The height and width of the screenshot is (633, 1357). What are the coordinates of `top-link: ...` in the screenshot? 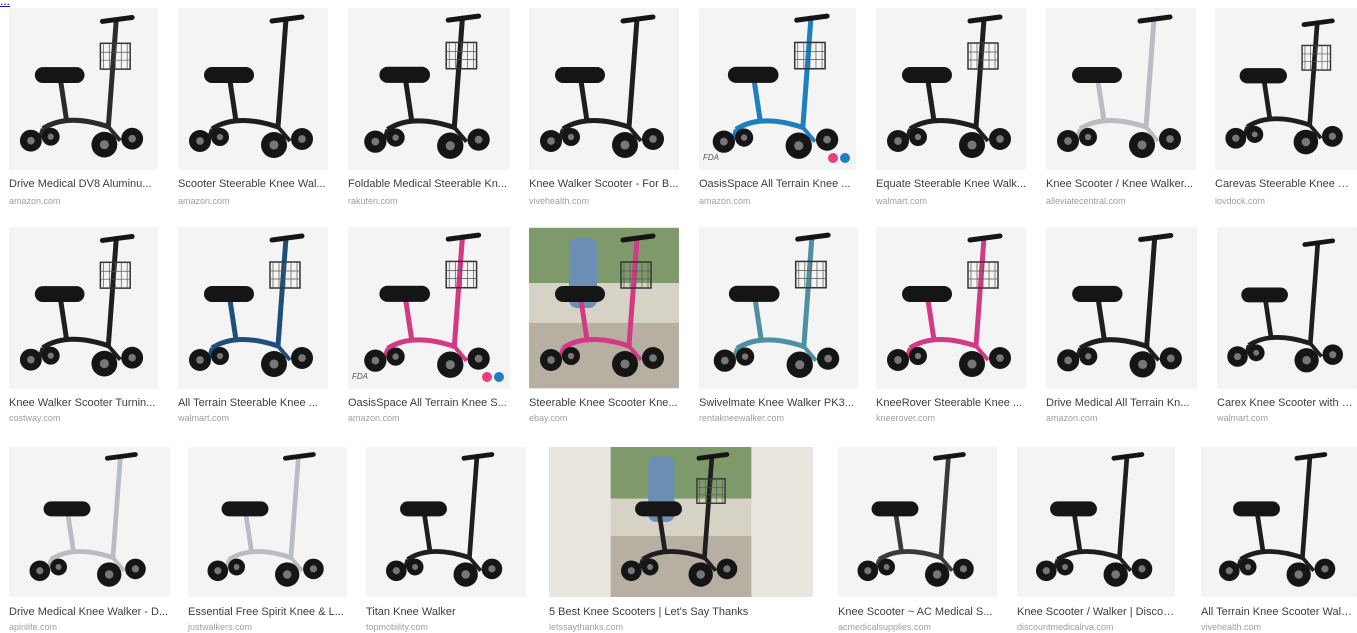 It's located at (5, 4).